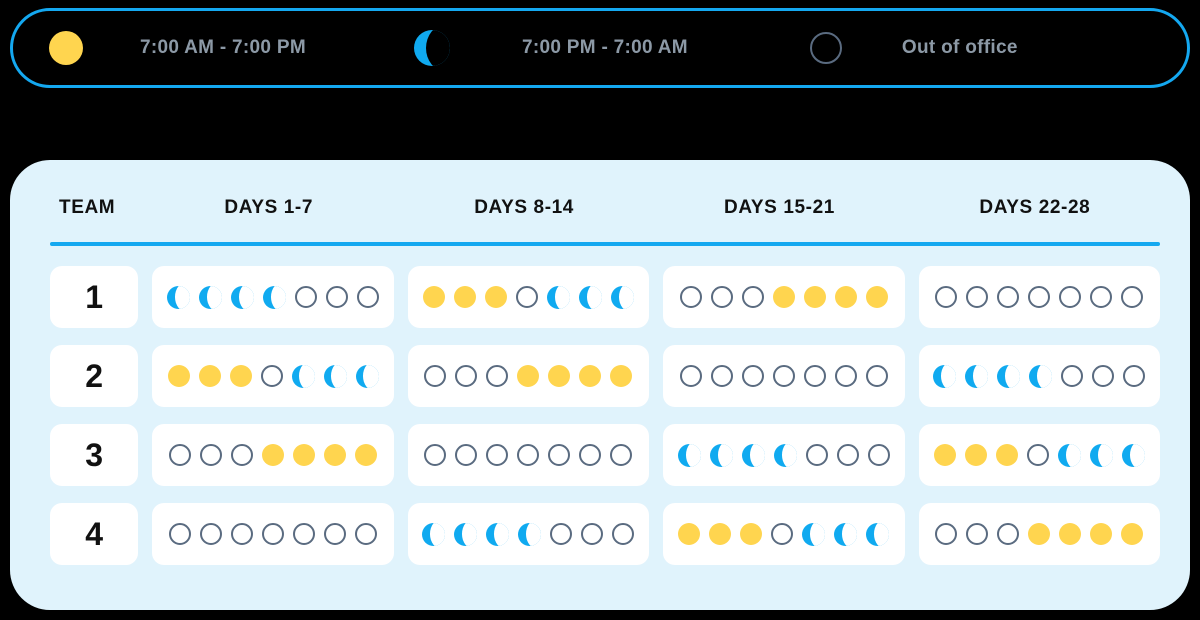 Image resolution: width=1200 pixels, height=620 pixels. Describe the element at coordinates (1035, 207) in the screenshot. I see `column-header-week-4: DAYS 22-28` at that location.